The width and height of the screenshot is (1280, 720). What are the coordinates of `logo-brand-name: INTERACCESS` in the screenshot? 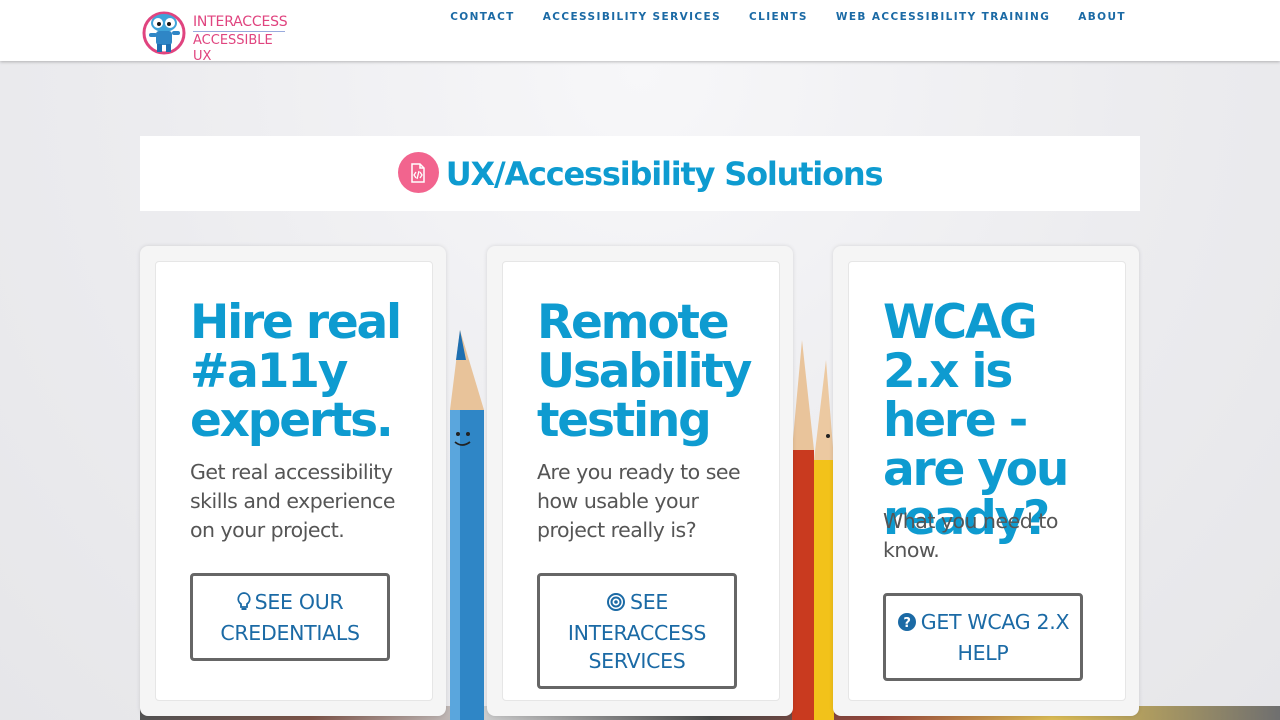 It's located at (240, 22).